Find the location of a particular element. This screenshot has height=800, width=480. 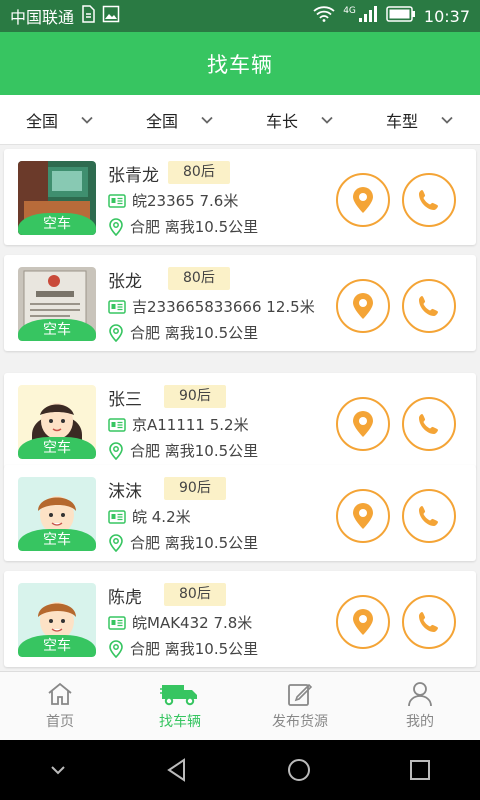

plate-row: 皖23365 7.6米 is located at coordinates (173, 200).